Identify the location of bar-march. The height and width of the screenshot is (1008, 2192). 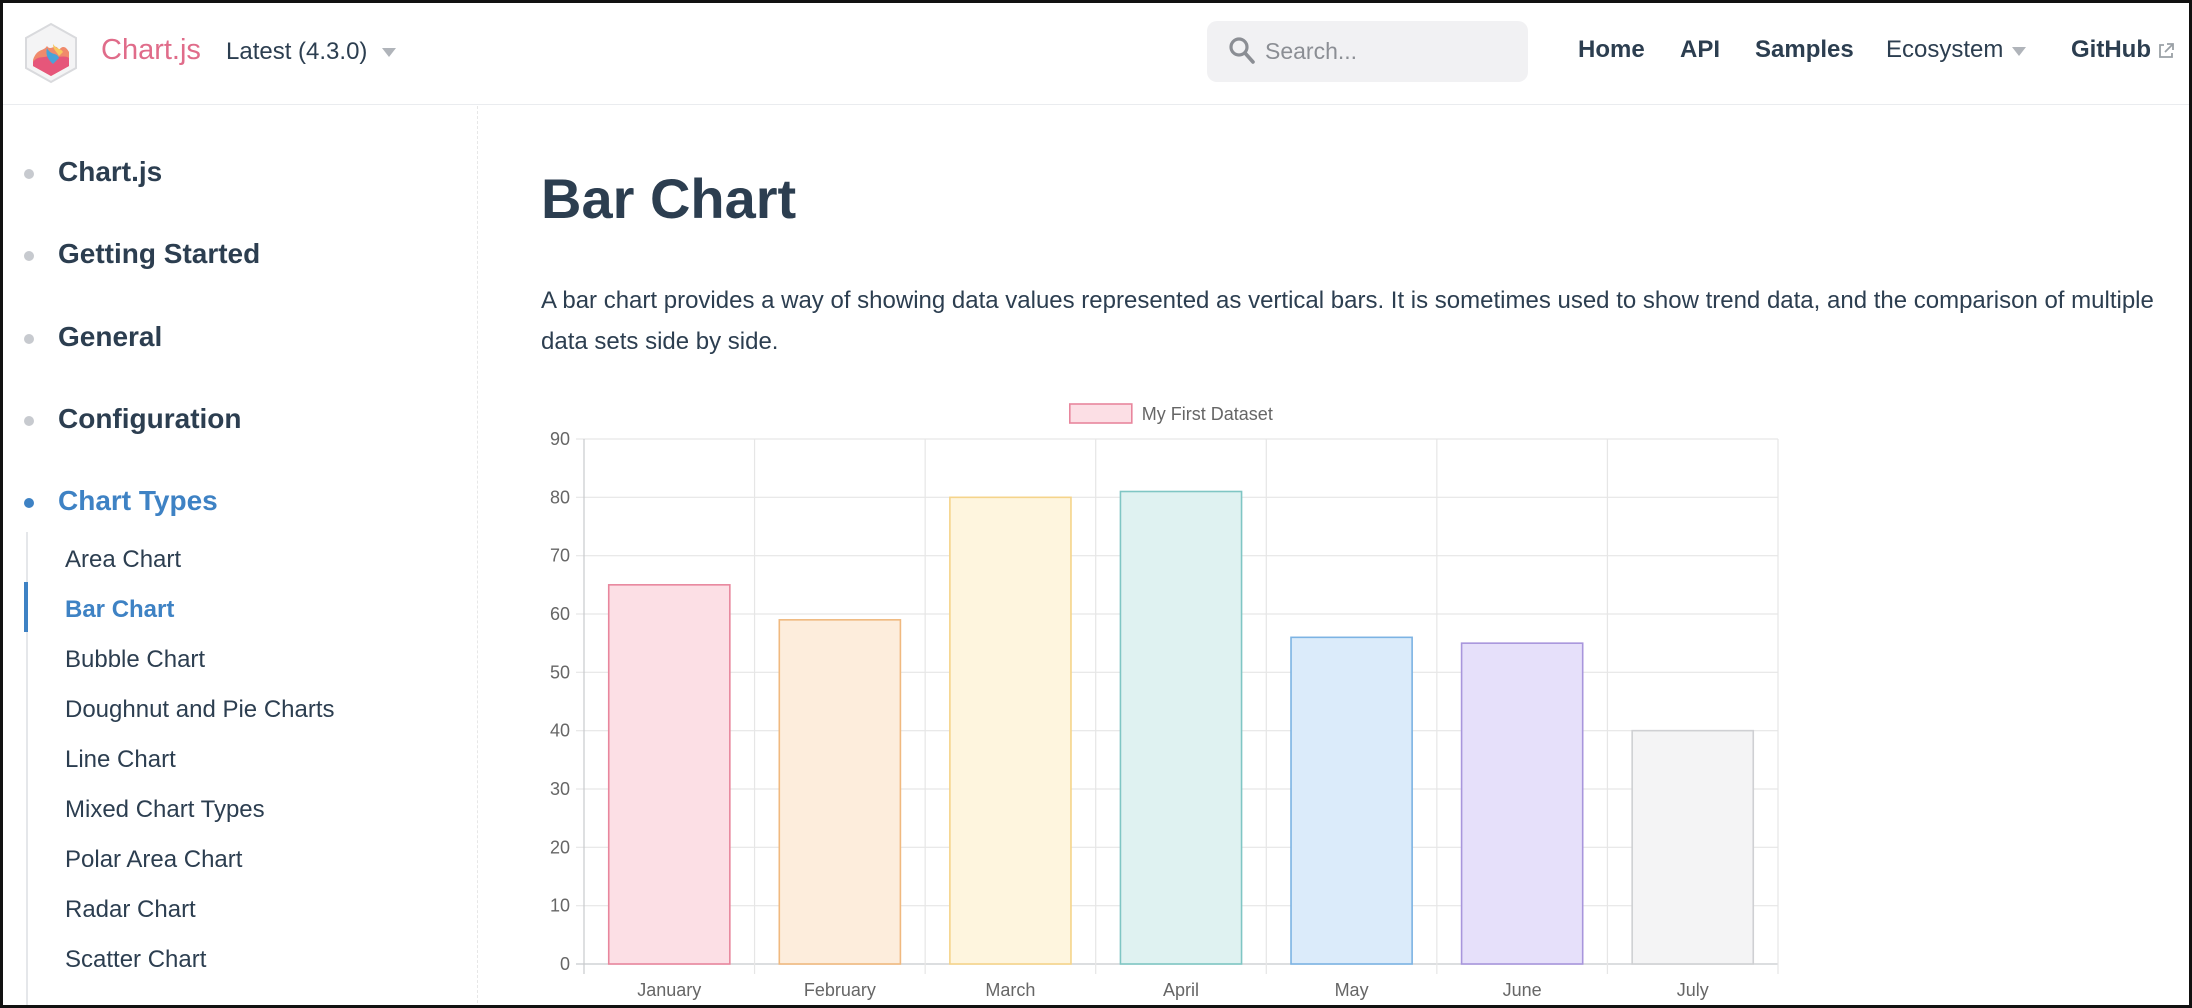
(1010, 730).